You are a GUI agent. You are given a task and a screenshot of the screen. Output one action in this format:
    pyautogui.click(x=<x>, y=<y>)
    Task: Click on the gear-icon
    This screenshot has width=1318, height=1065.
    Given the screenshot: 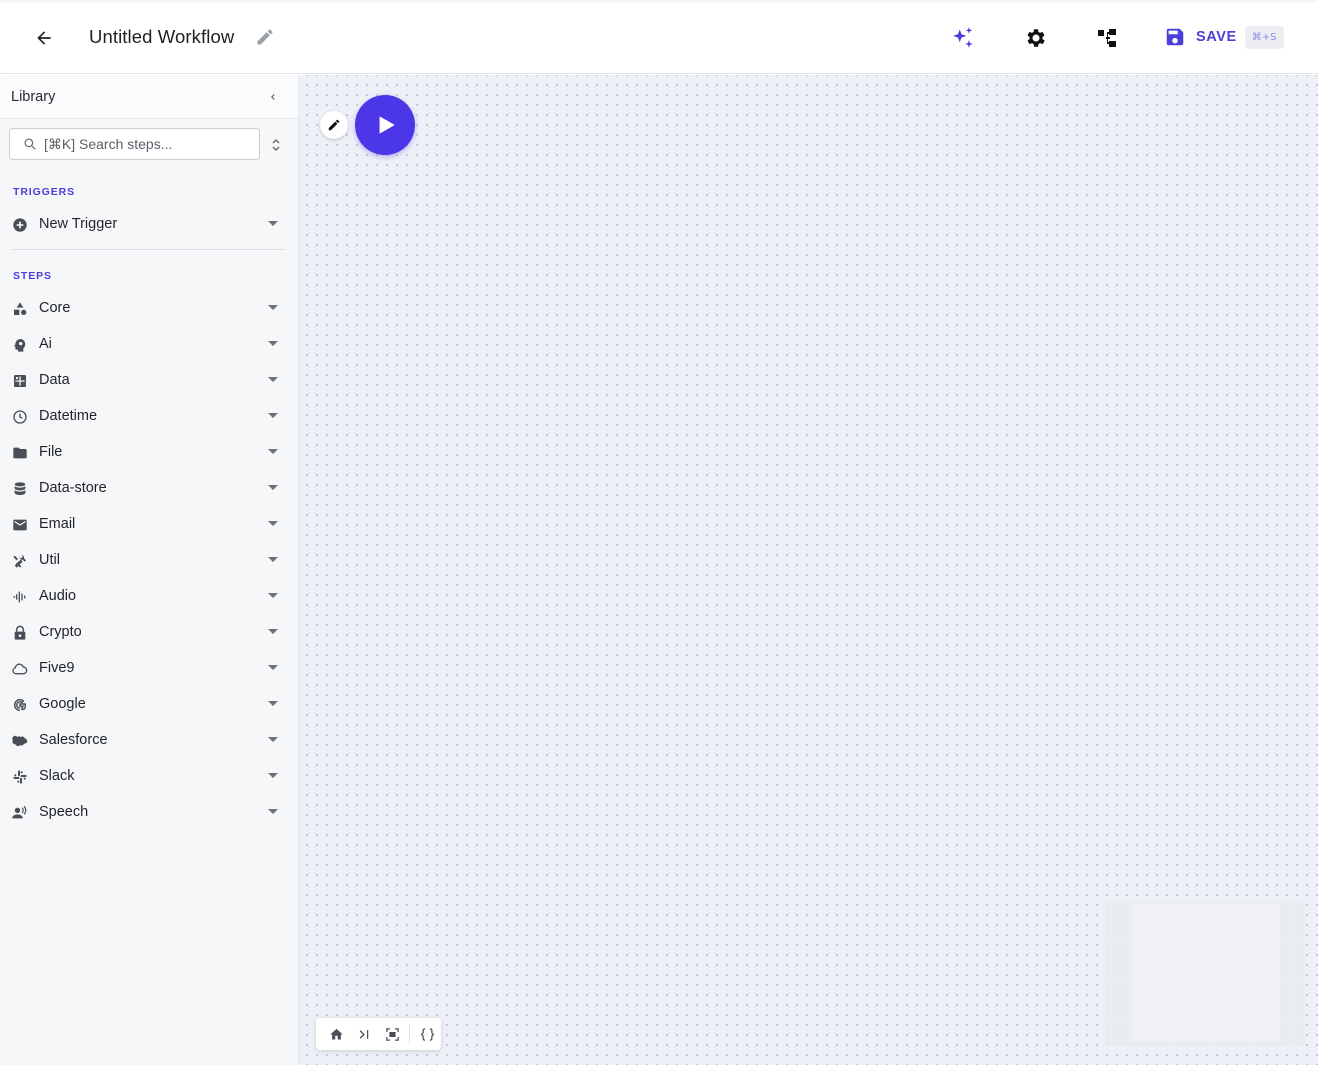 What is the action you would take?
    pyautogui.click(x=1036, y=38)
    